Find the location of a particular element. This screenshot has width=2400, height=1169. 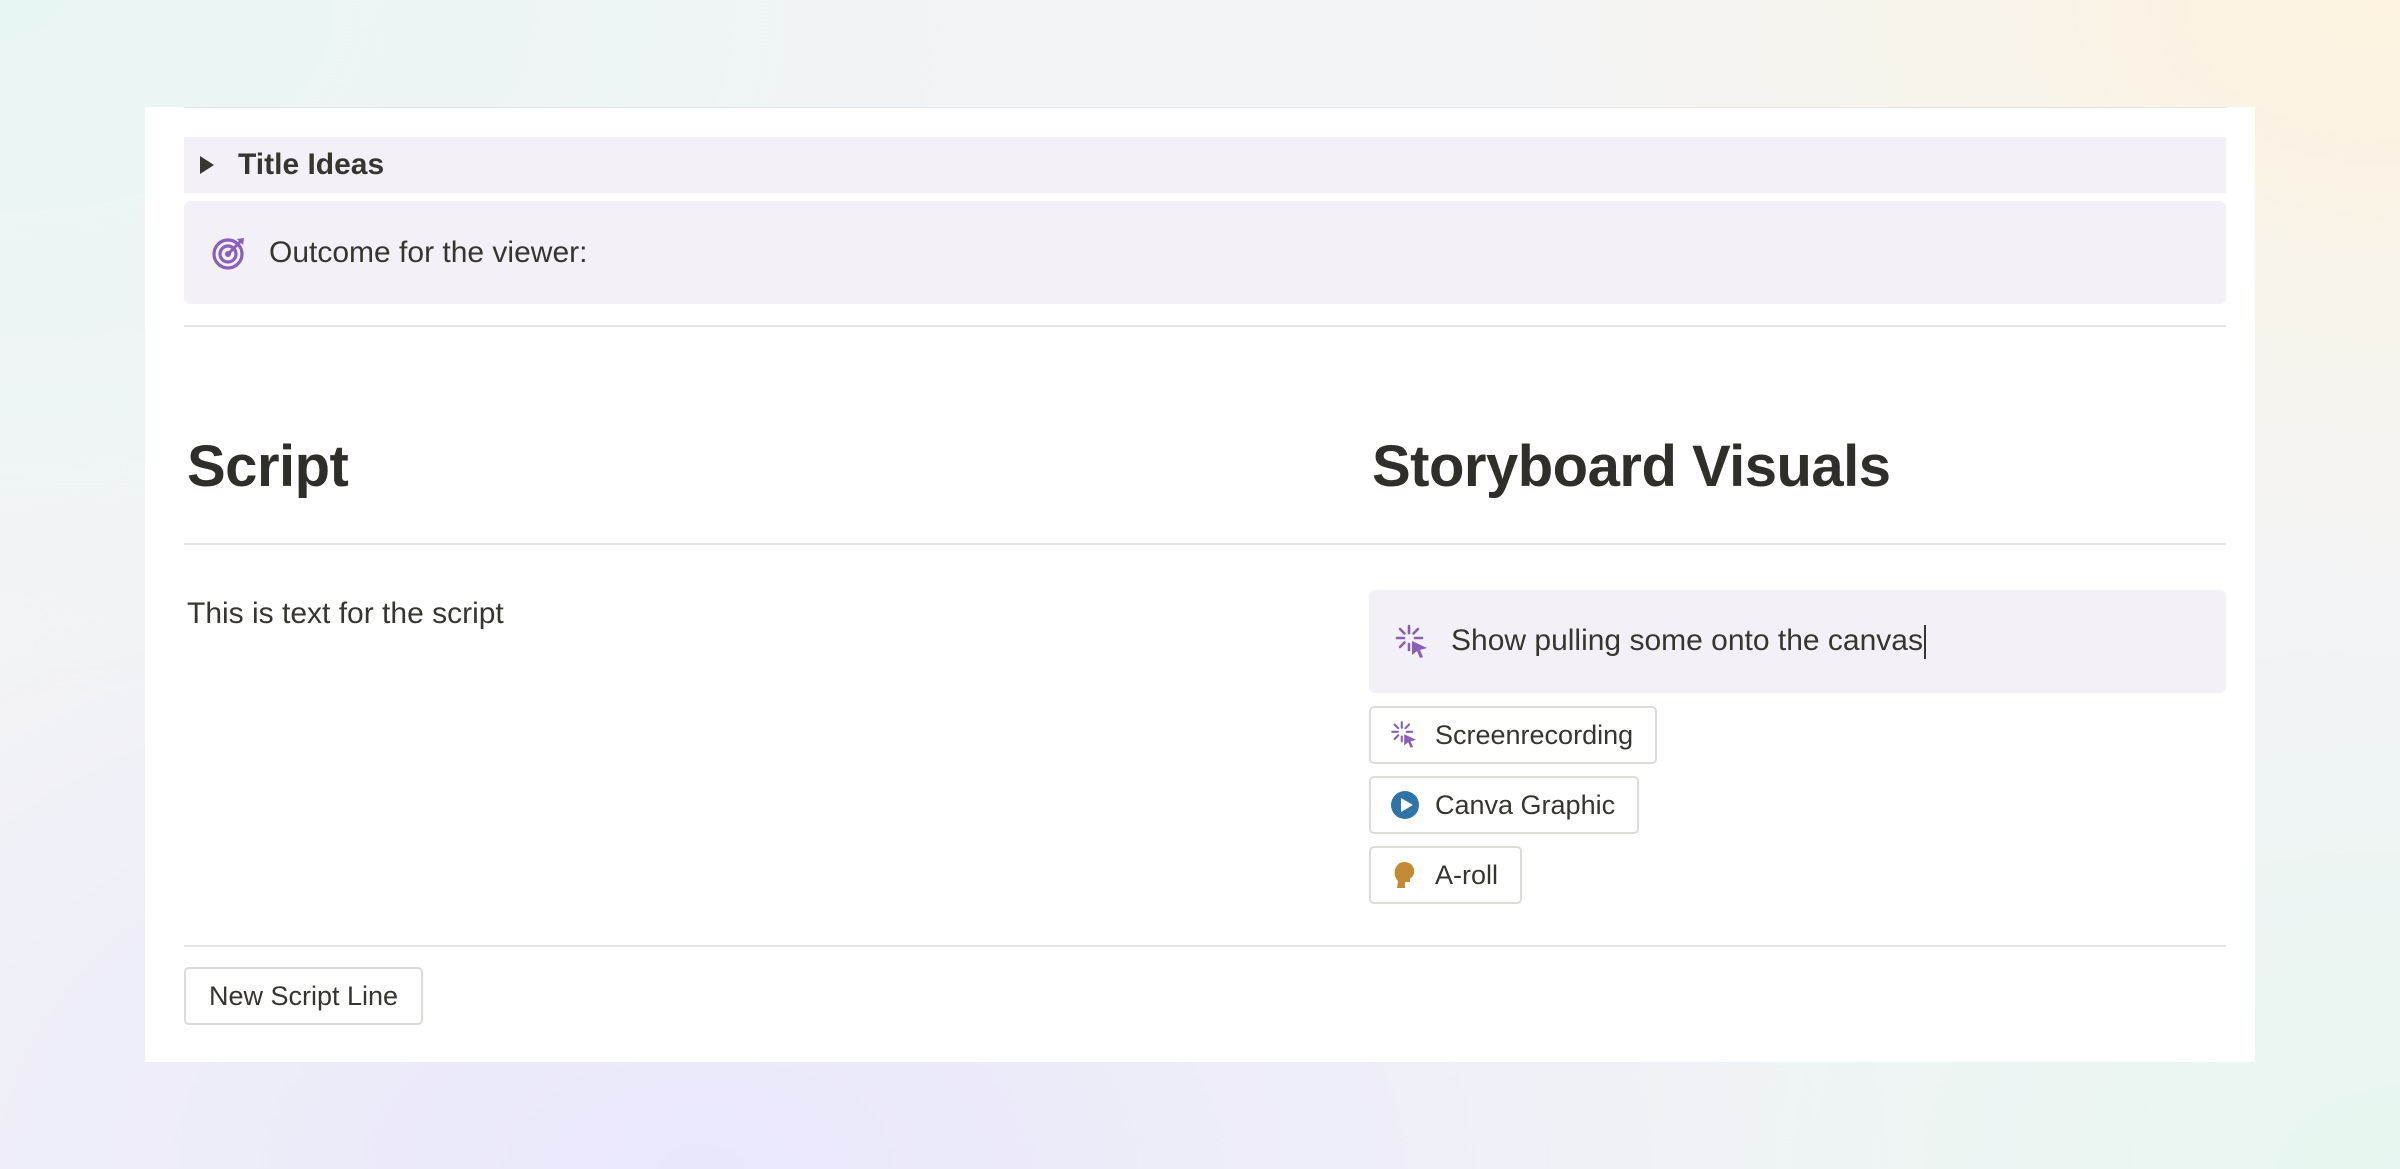

tag-screenrecording: Screenrecording is located at coordinates (1513, 735).